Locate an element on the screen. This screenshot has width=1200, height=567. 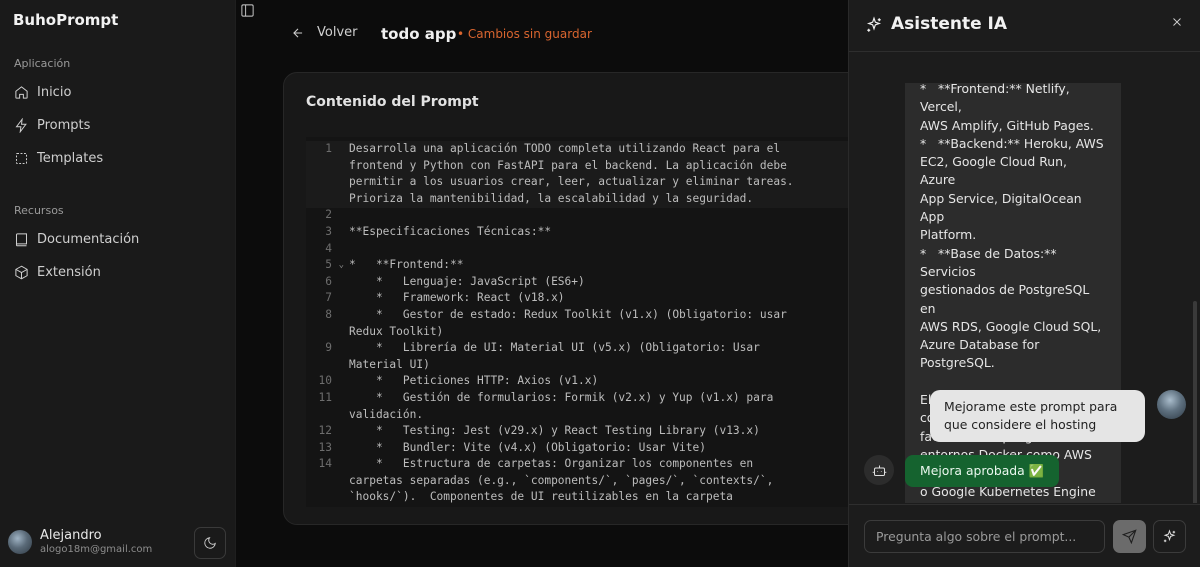
sidebar-item-extension: Extensión is located at coordinates (57, 272).